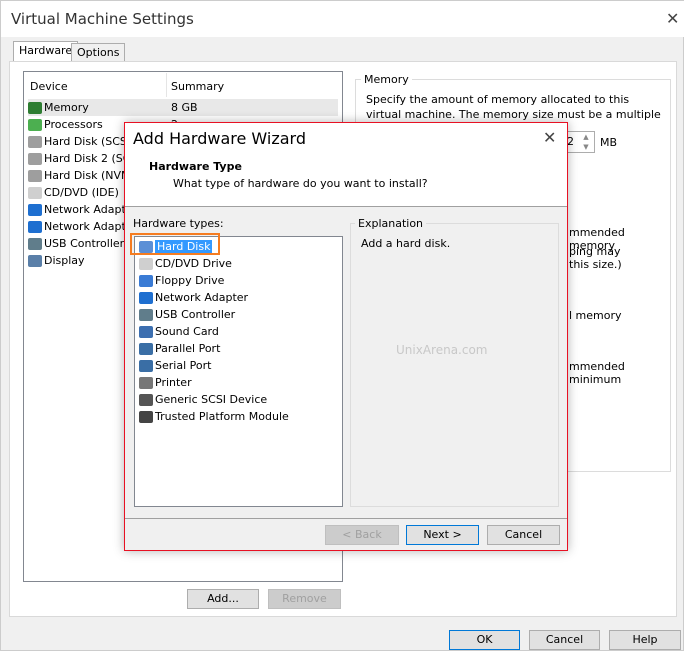 This screenshot has width=684, height=651. What do you see at coordinates (146, 349) in the screenshot?
I see `parallel-port-icon` at bounding box center [146, 349].